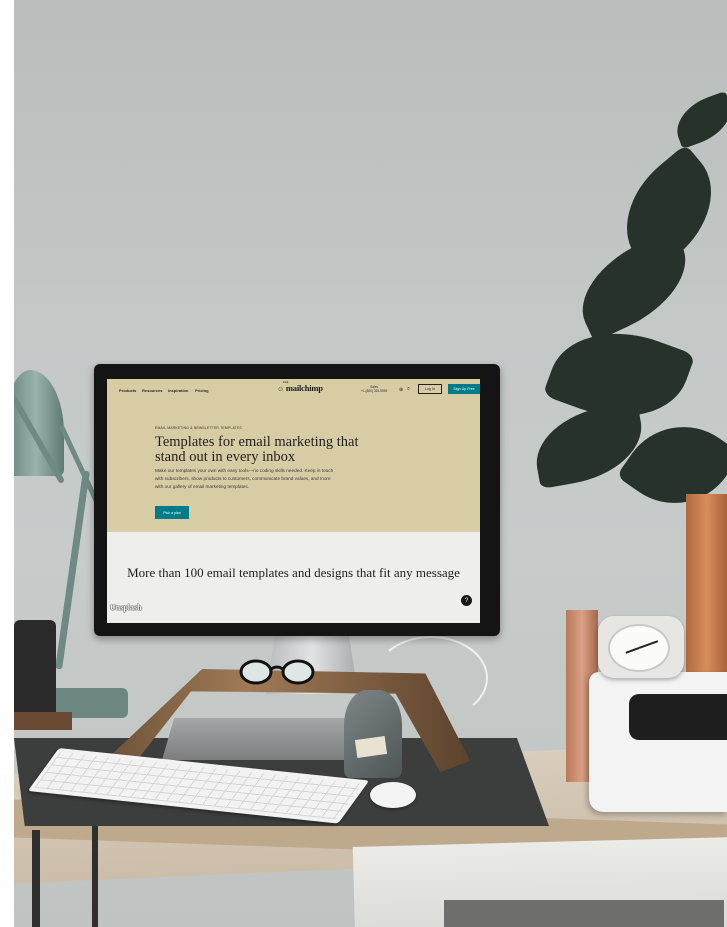  What do you see at coordinates (658, 742) in the screenshot?
I see `printer` at bounding box center [658, 742].